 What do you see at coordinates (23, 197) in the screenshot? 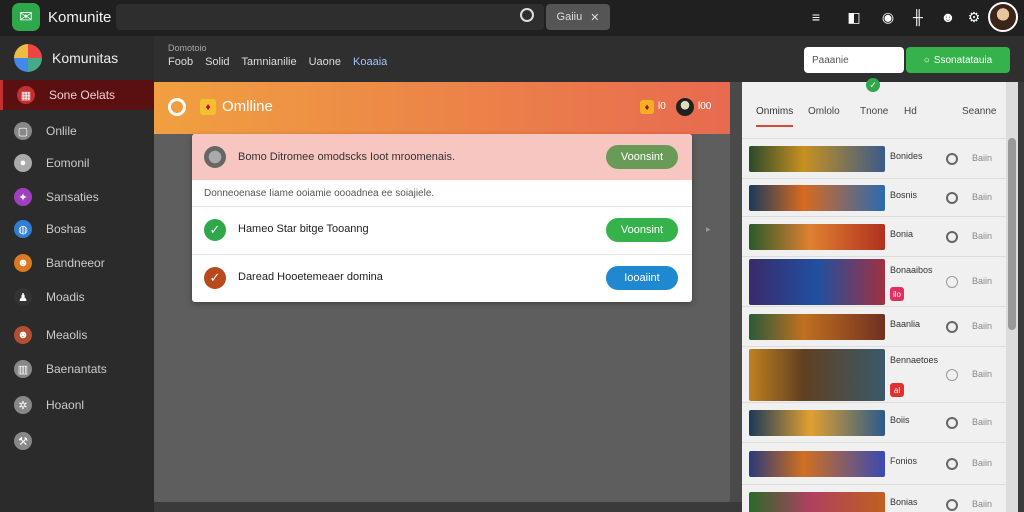
I see `game-icon: ✦` at bounding box center [23, 197].